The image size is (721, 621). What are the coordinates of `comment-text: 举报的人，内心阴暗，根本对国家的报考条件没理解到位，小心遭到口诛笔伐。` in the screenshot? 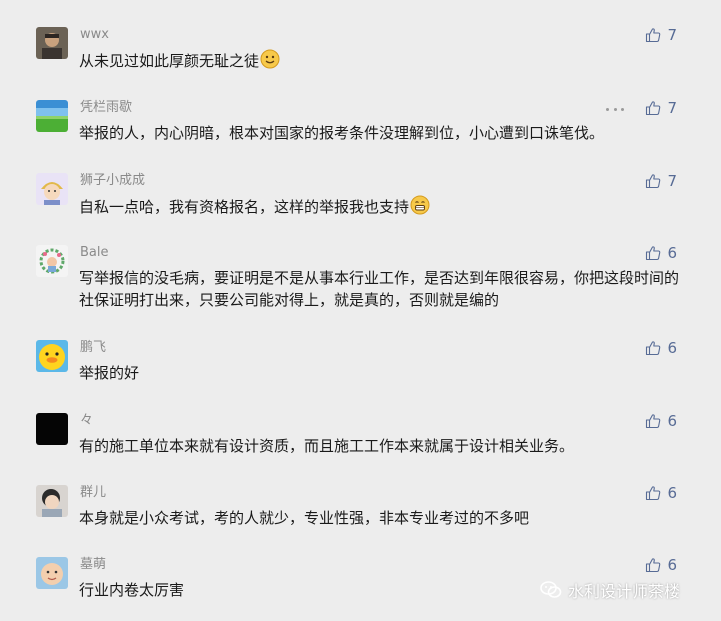 It's located at (342, 133).